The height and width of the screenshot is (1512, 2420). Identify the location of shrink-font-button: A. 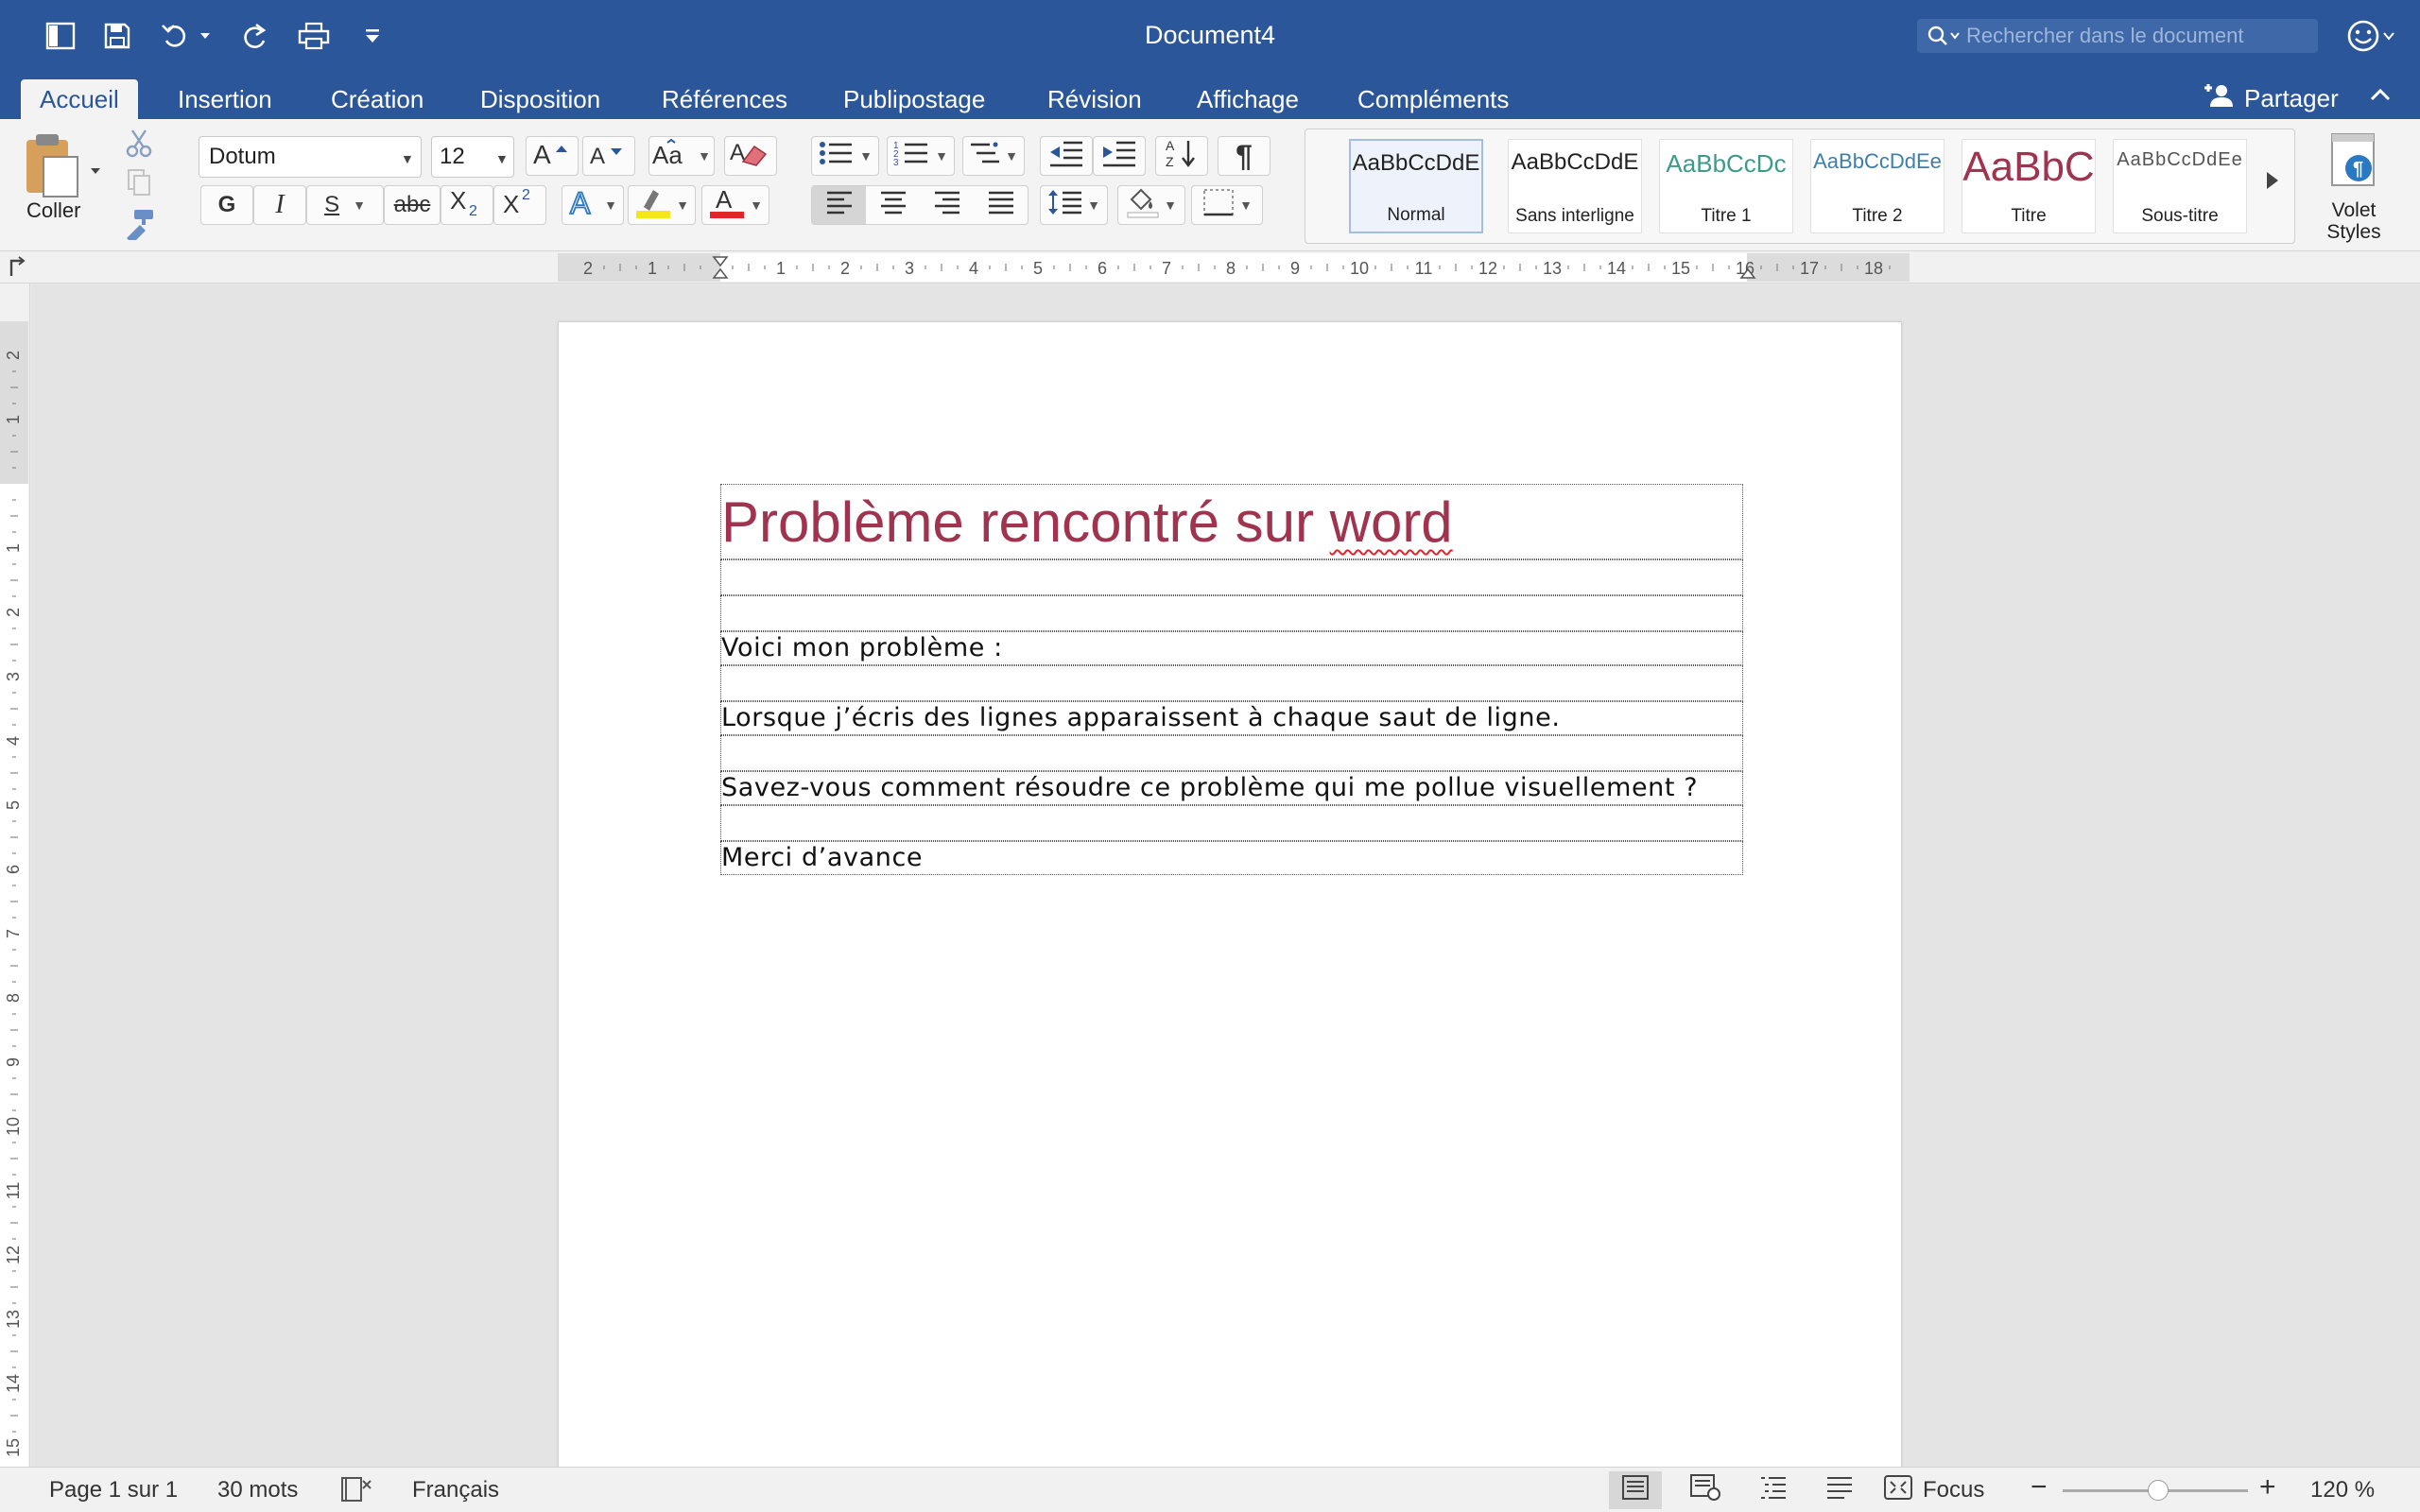
(608, 156).